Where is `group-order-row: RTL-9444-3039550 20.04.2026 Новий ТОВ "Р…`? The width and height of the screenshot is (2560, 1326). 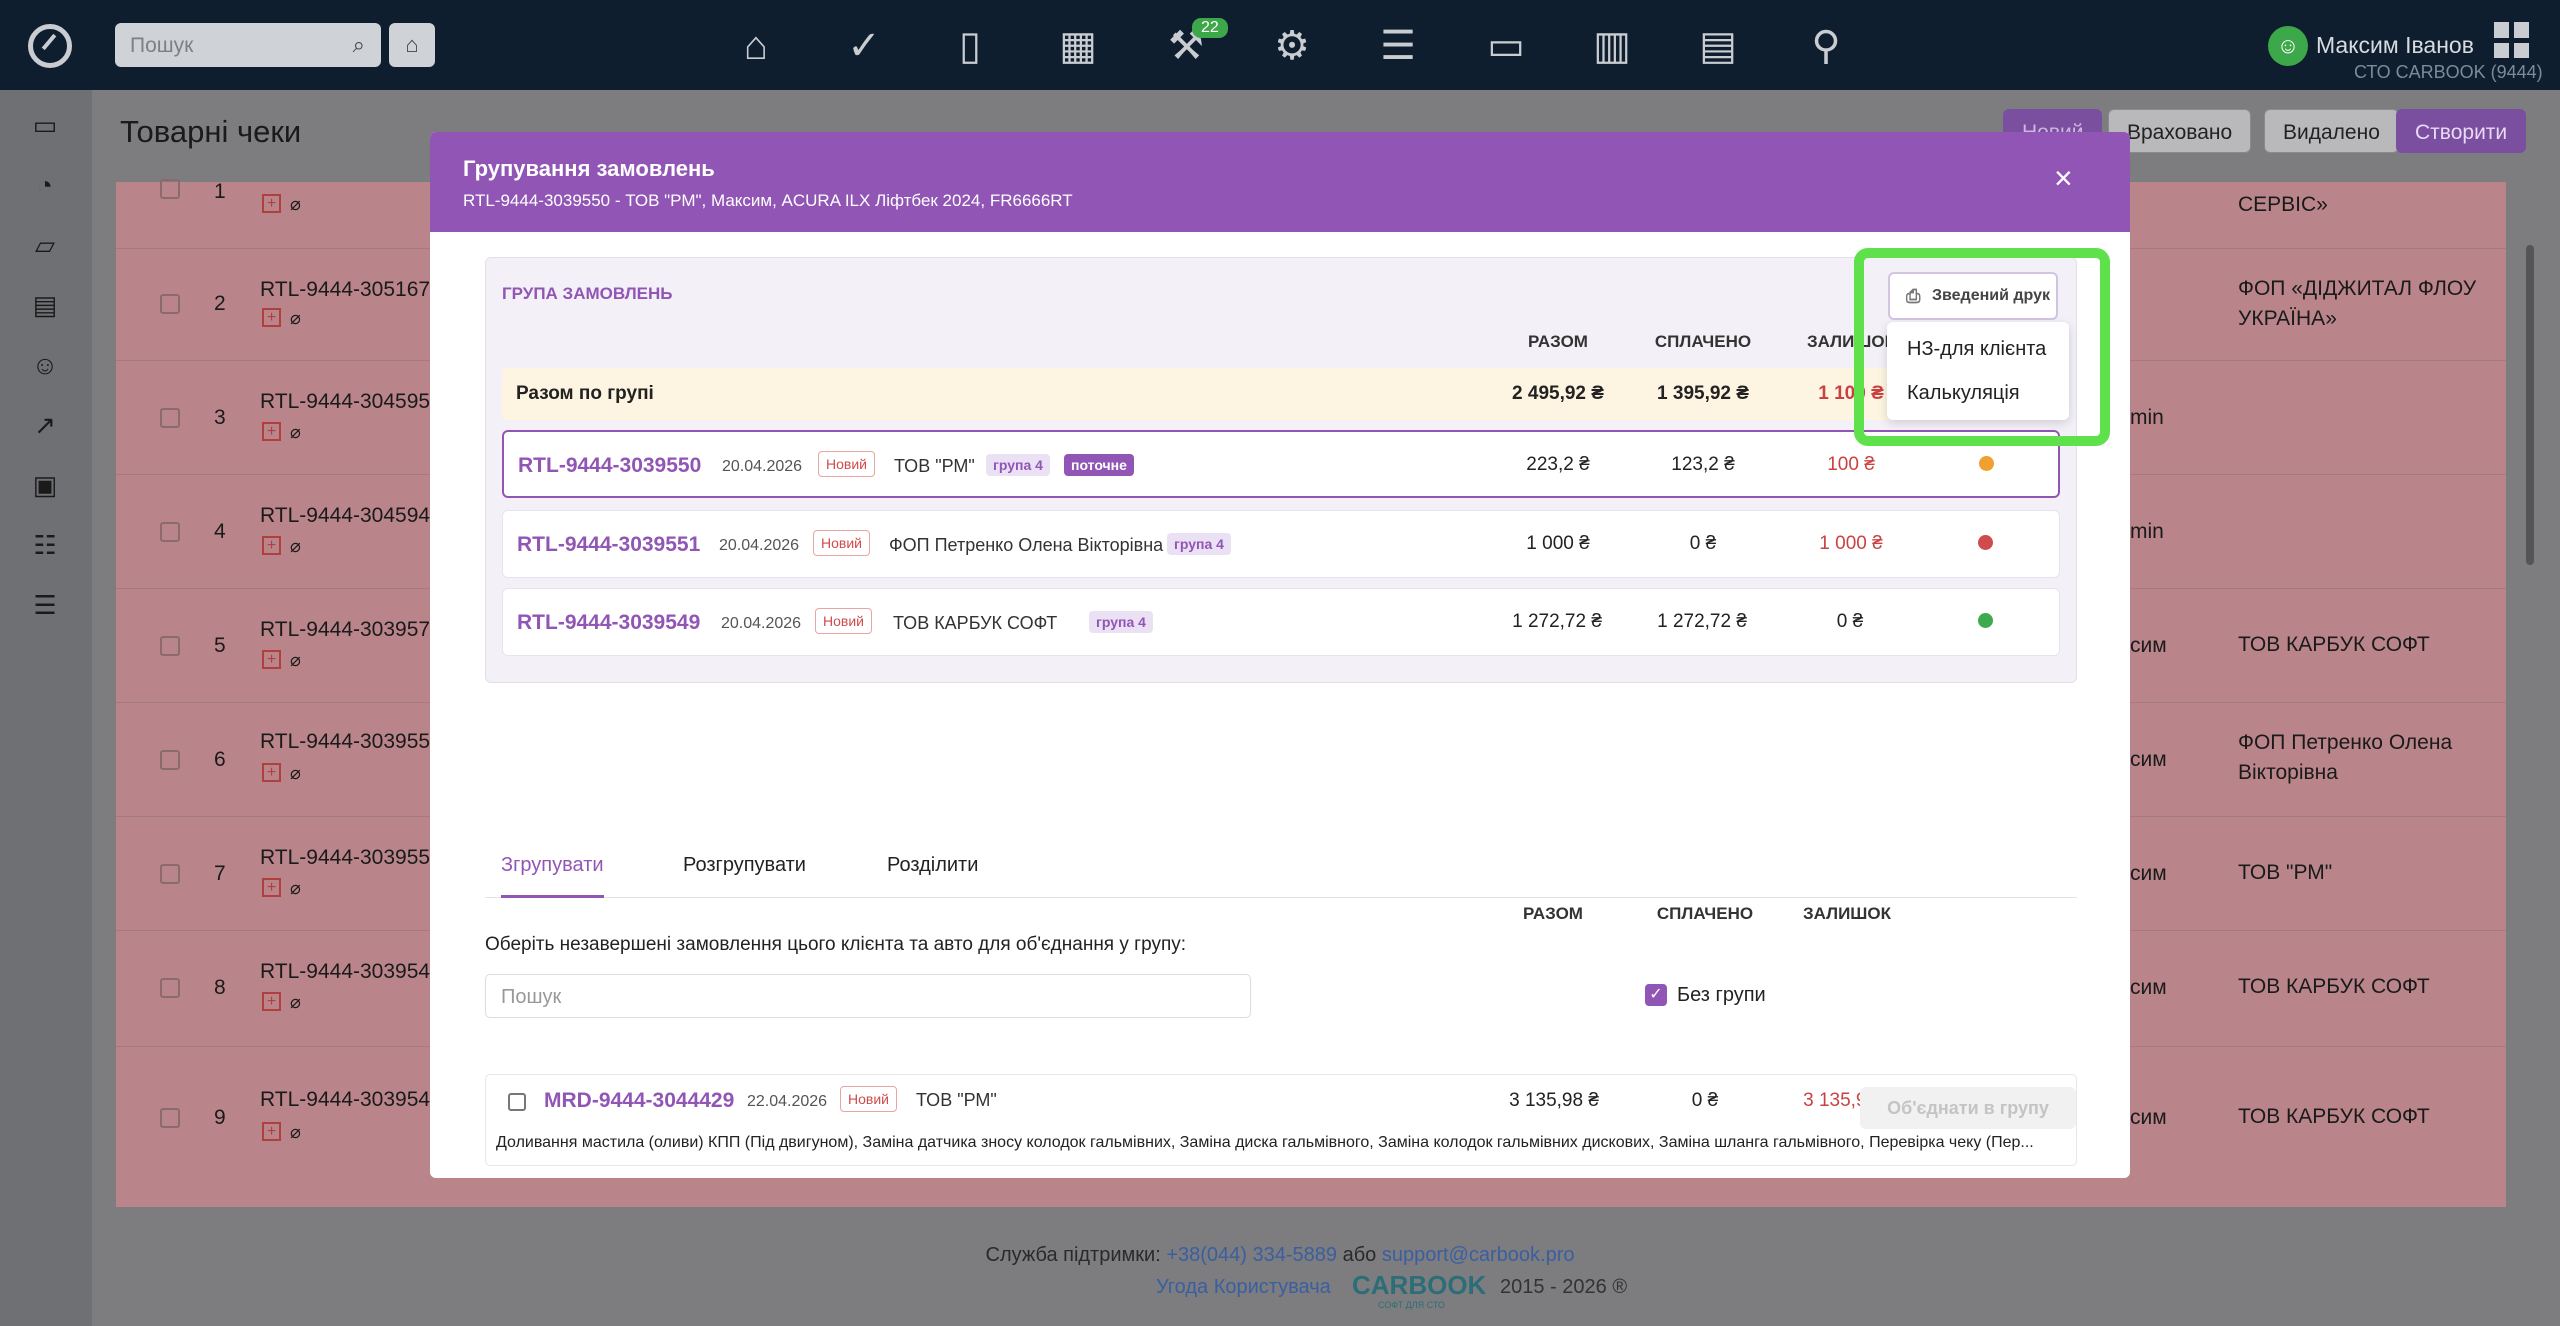 group-order-row: RTL-9444-3039550 20.04.2026 Новий ТОВ "Р… is located at coordinates (1281, 464).